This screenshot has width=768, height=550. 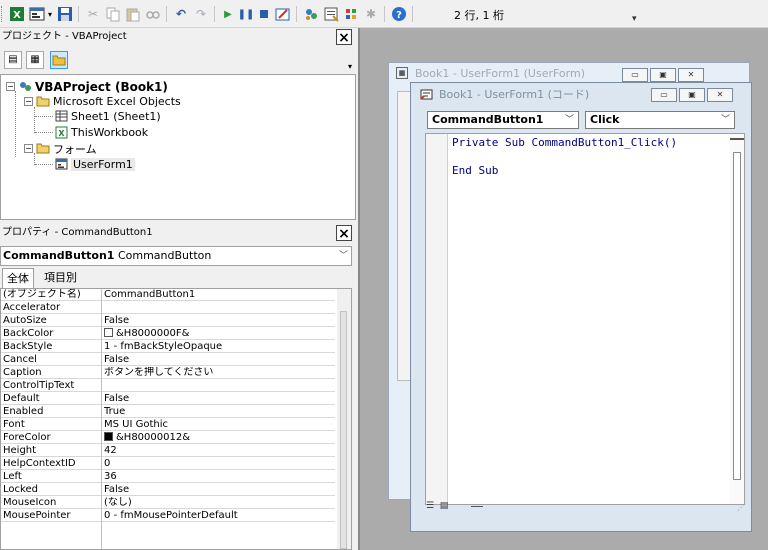 I want to click on procedure-combobox: Click ﹀, so click(x=660, y=120).